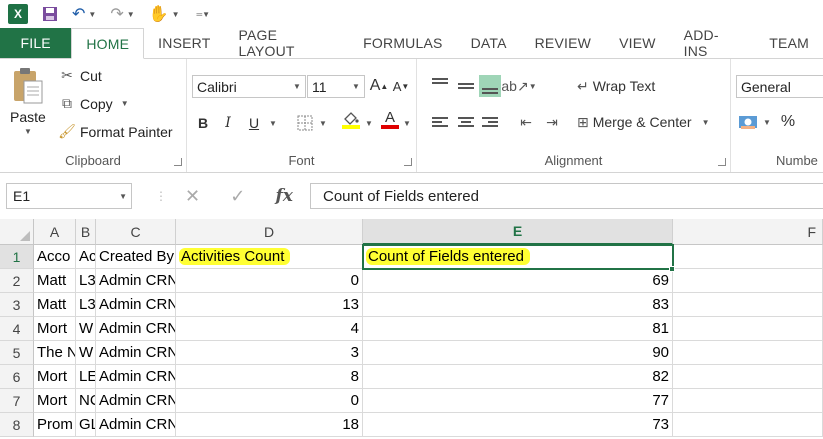 The height and width of the screenshot is (439, 823). Describe the element at coordinates (164, 14) in the screenshot. I see `touch-mode-icon: ✋ ▼` at that location.